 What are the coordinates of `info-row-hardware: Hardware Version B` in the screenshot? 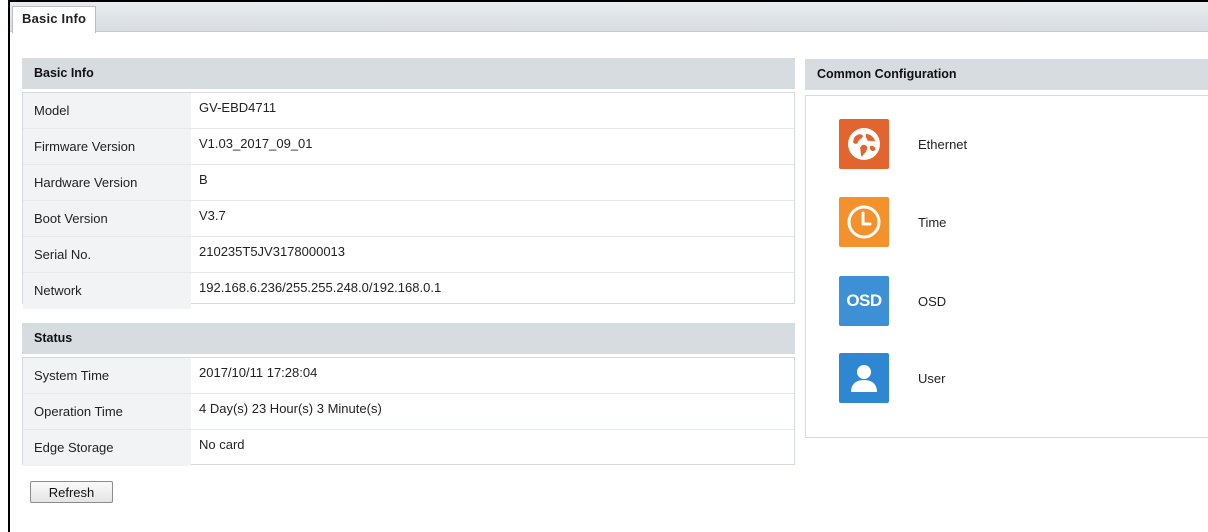 It's located at (408, 183).